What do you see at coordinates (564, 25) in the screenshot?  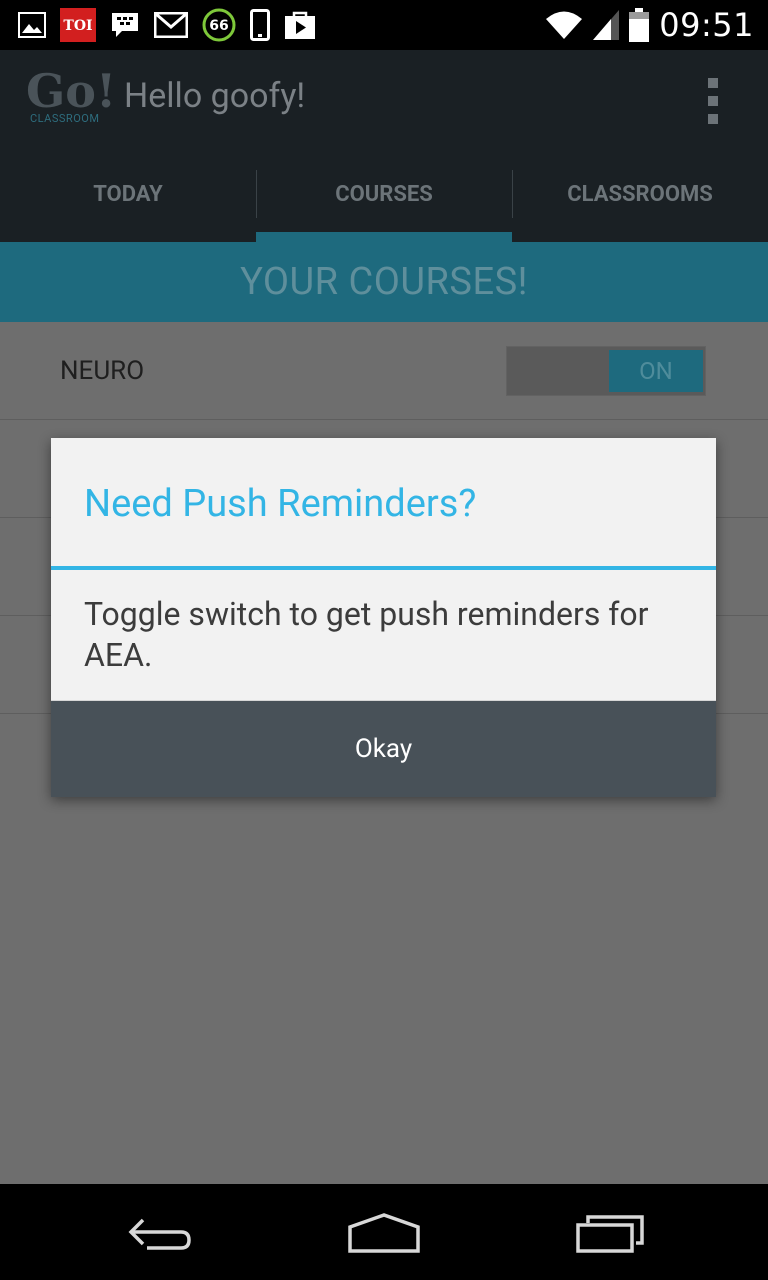 I see `wifi-icon` at bounding box center [564, 25].